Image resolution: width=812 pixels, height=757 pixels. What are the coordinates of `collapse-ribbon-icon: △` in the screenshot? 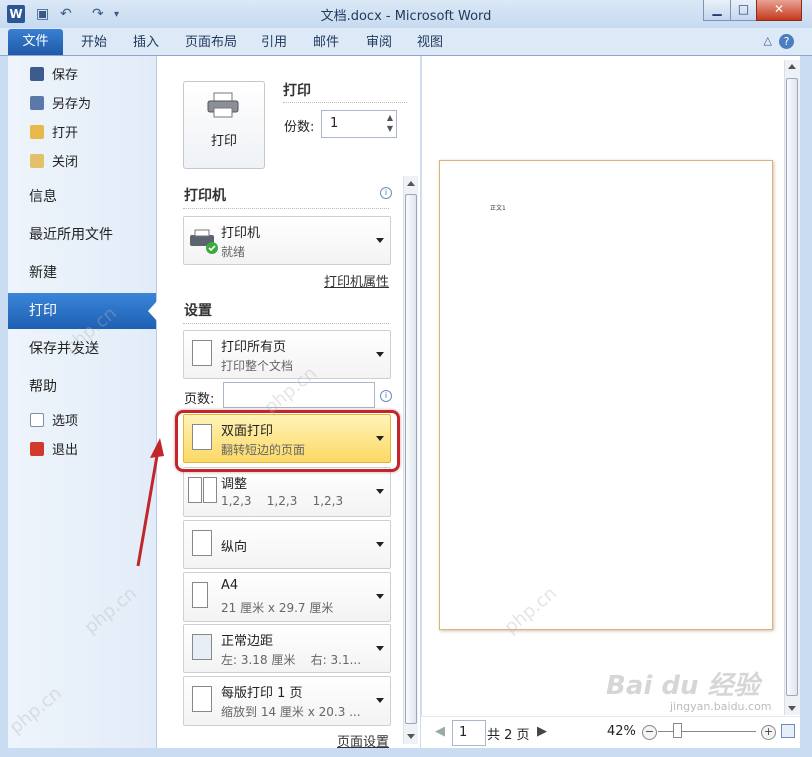 It's located at (768, 40).